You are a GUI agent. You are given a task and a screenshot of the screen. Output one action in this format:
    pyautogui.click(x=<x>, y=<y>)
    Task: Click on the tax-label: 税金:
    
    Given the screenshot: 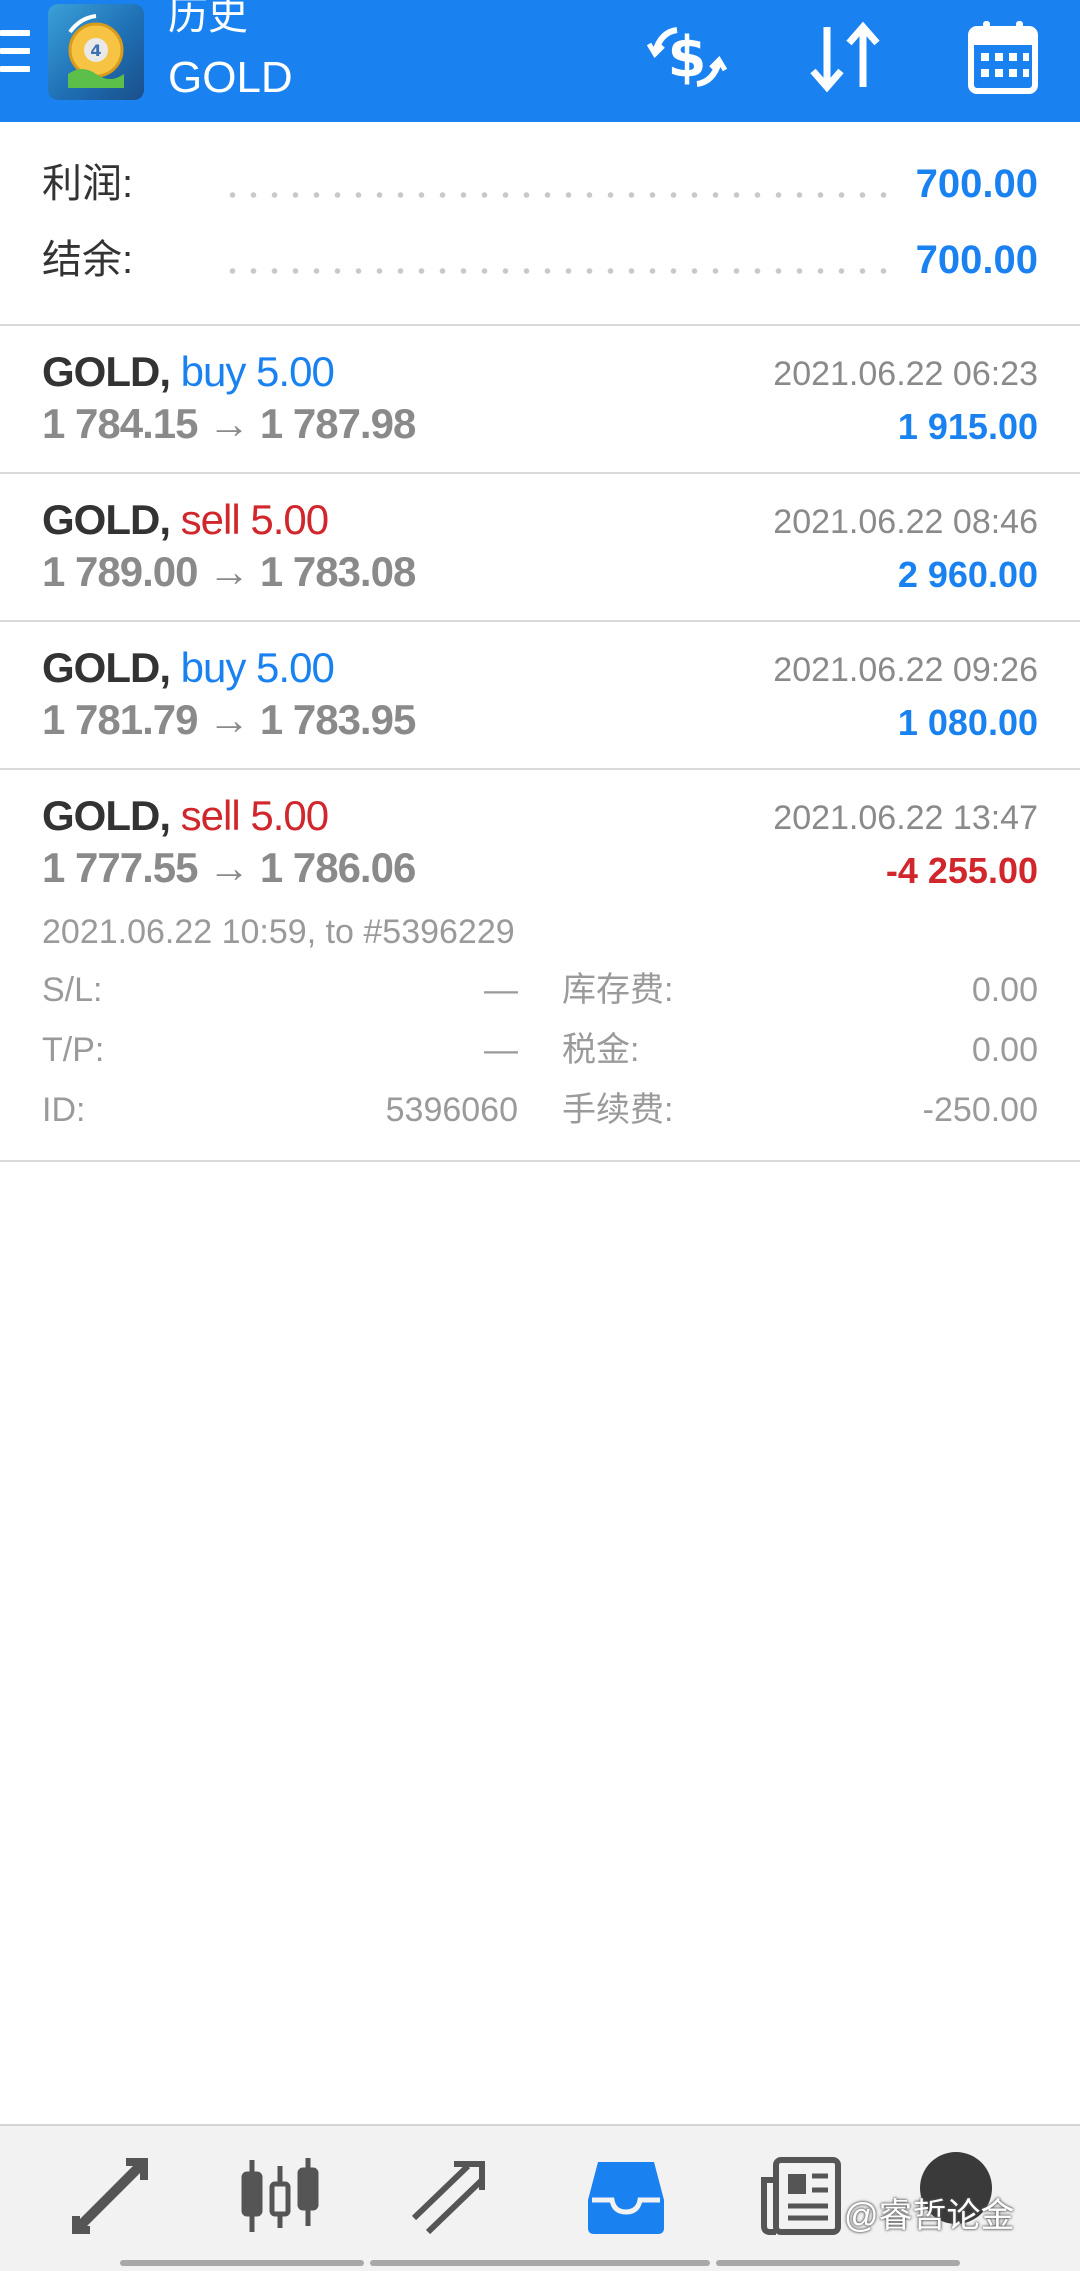 What is the action you would take?
    pyautogui.click(x=601, y=1050)
    